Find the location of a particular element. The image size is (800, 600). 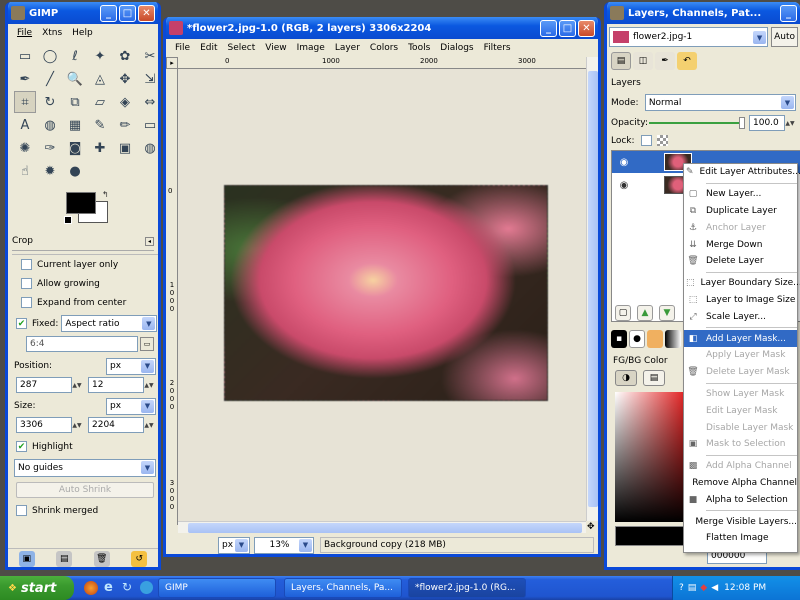

burn-icon: ● is located at coordinates (75, 171).